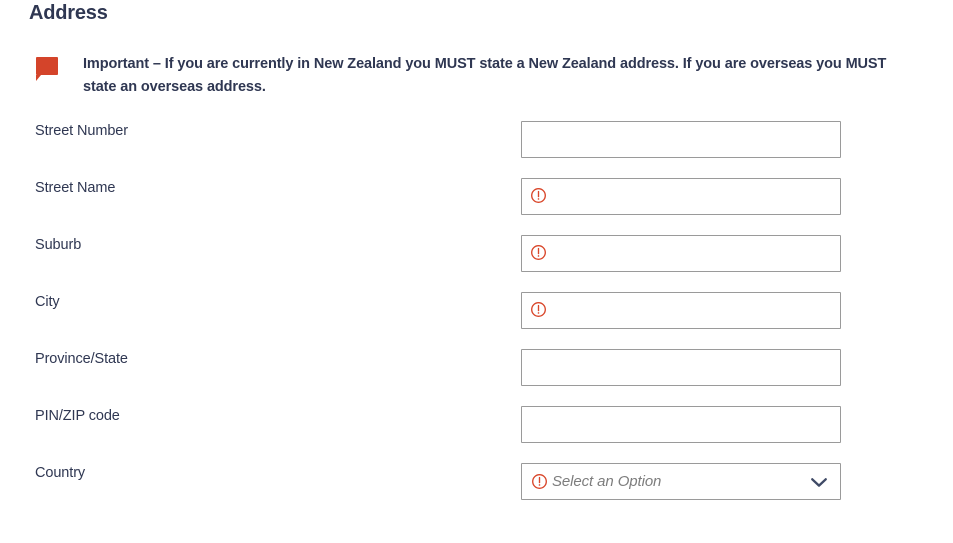  I want to click on field-label: PIN/ZIP code, so click(77, 416).